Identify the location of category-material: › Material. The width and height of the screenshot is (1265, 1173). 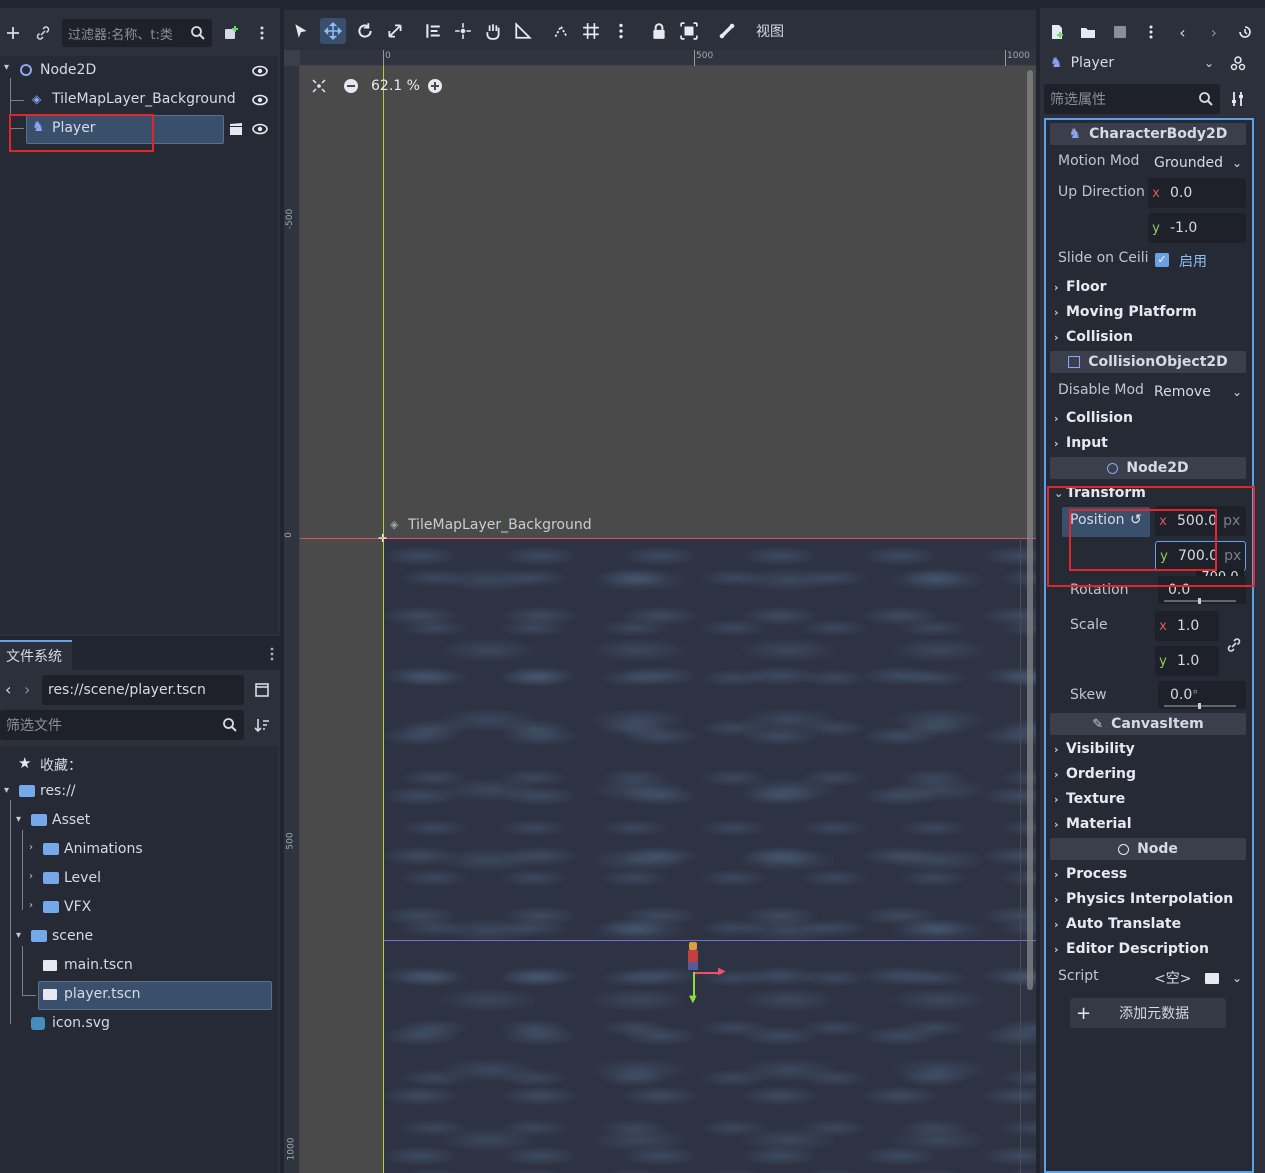
(1093, 824).